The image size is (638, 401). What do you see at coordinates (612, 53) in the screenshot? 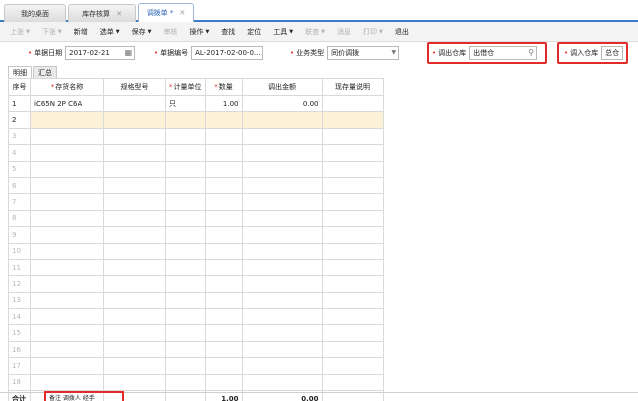
I see `in-warehouse-input: 总仓` at bounding box center [612, 53].